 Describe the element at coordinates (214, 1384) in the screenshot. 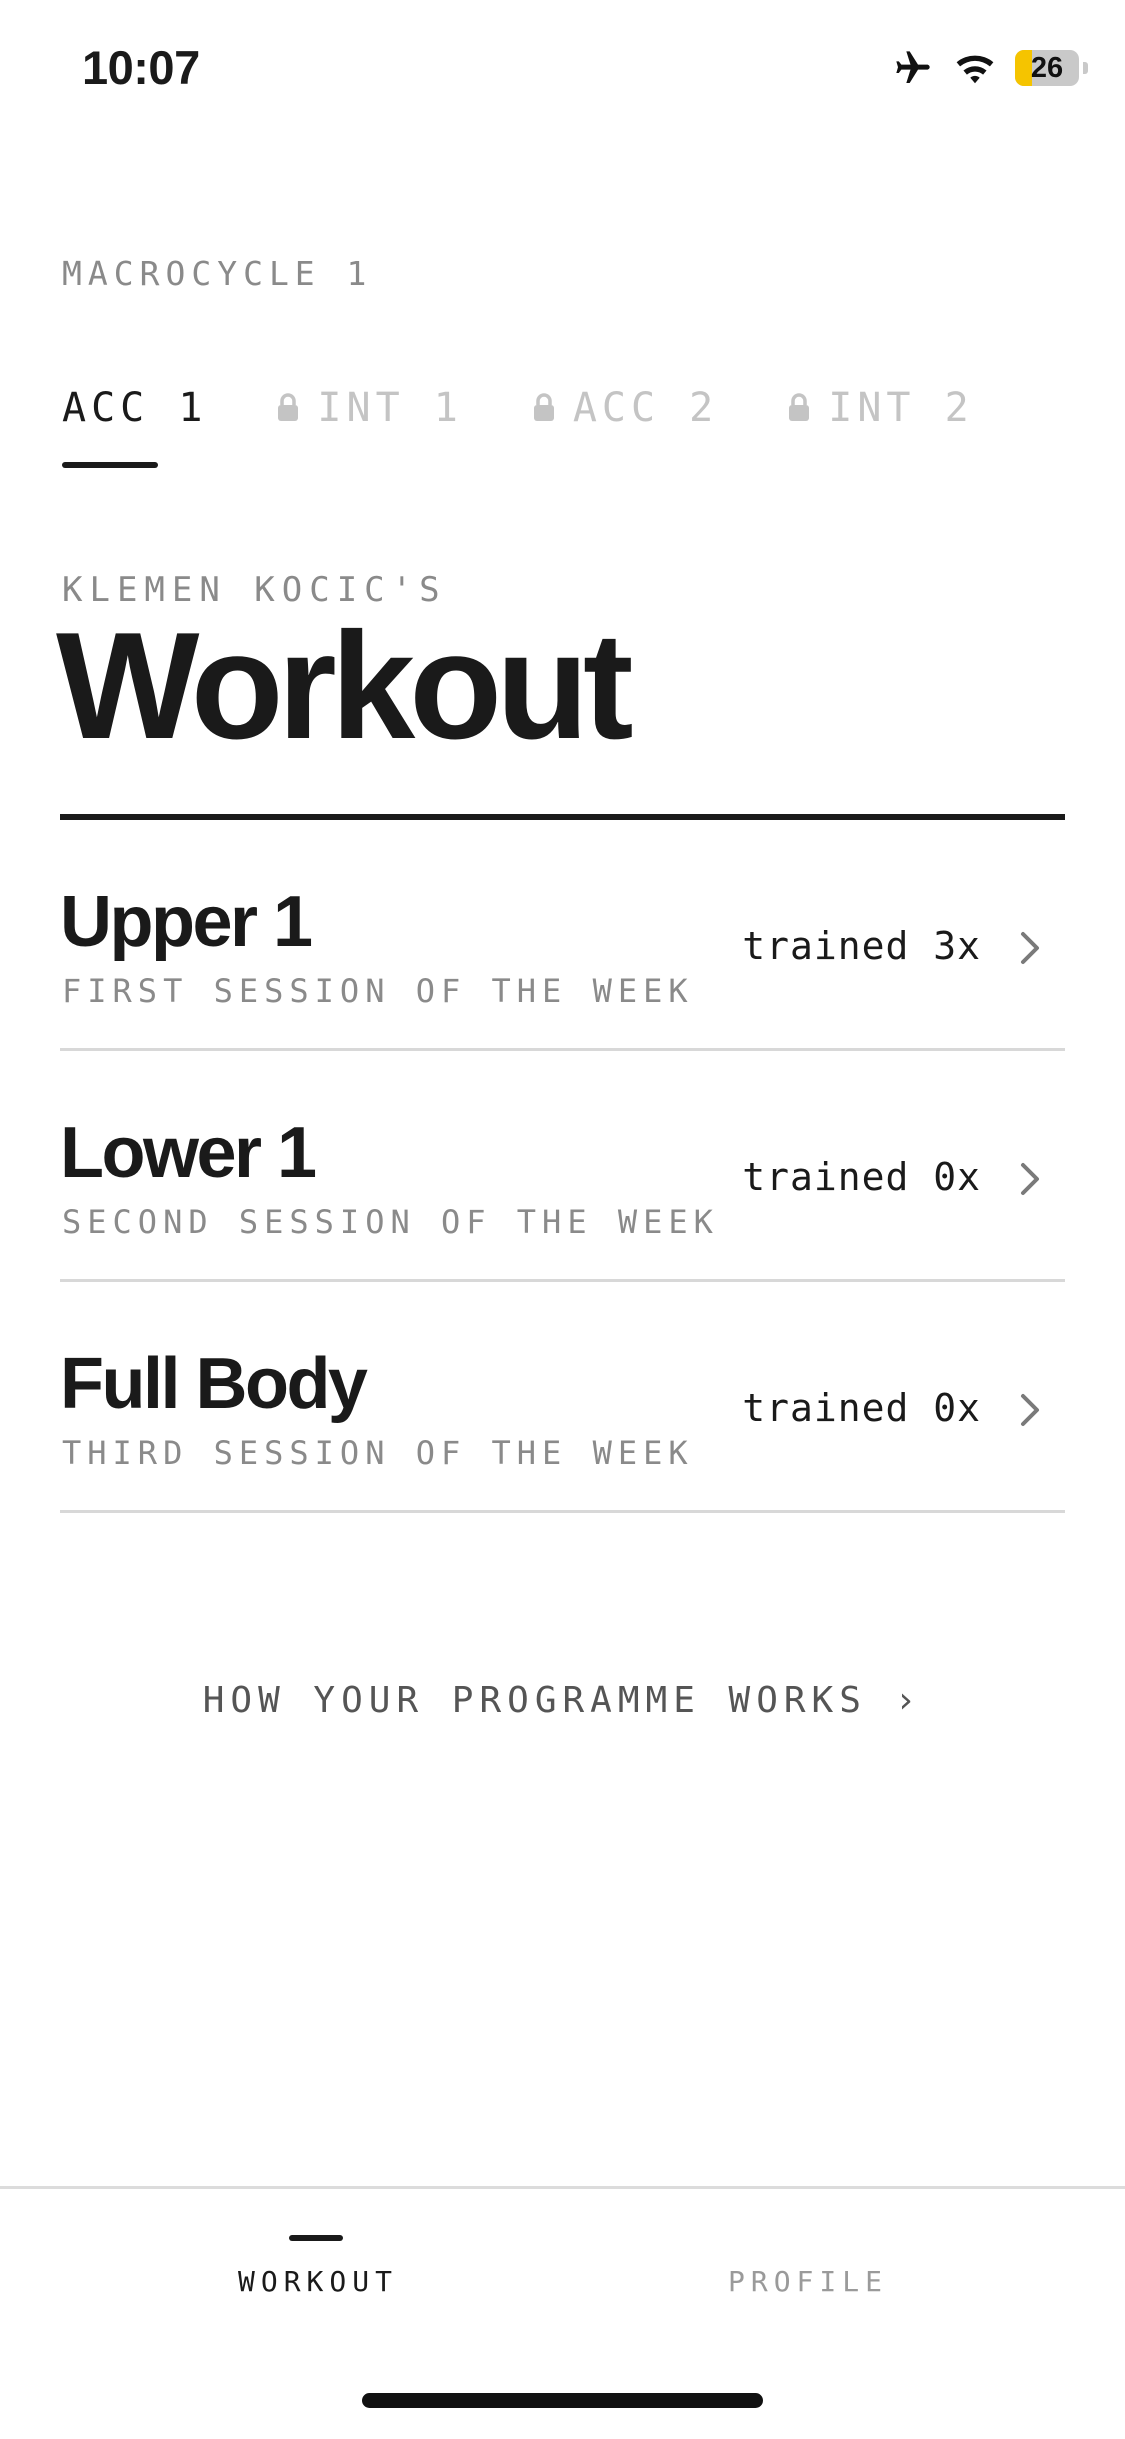

I see `session-name: Full Body` at that location.